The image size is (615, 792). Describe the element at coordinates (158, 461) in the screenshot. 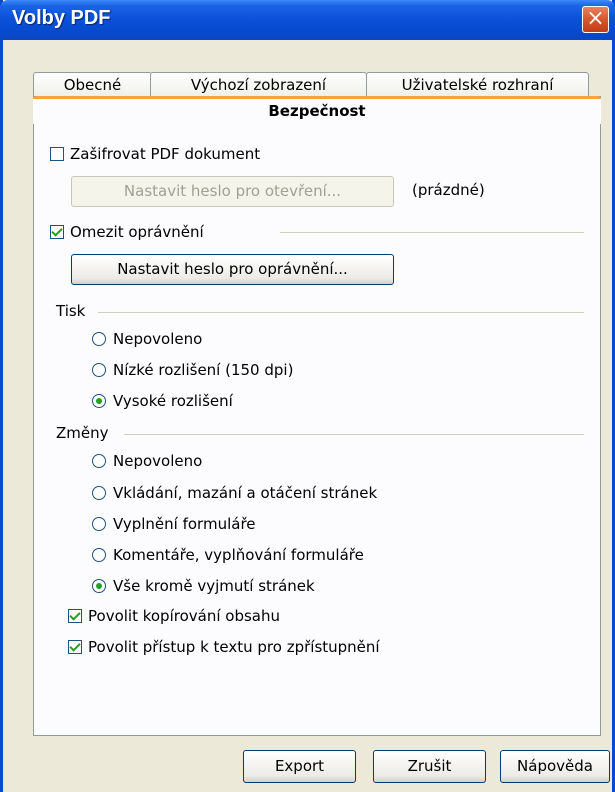

I see `changes-option-label: Nepovoleno` at that location.